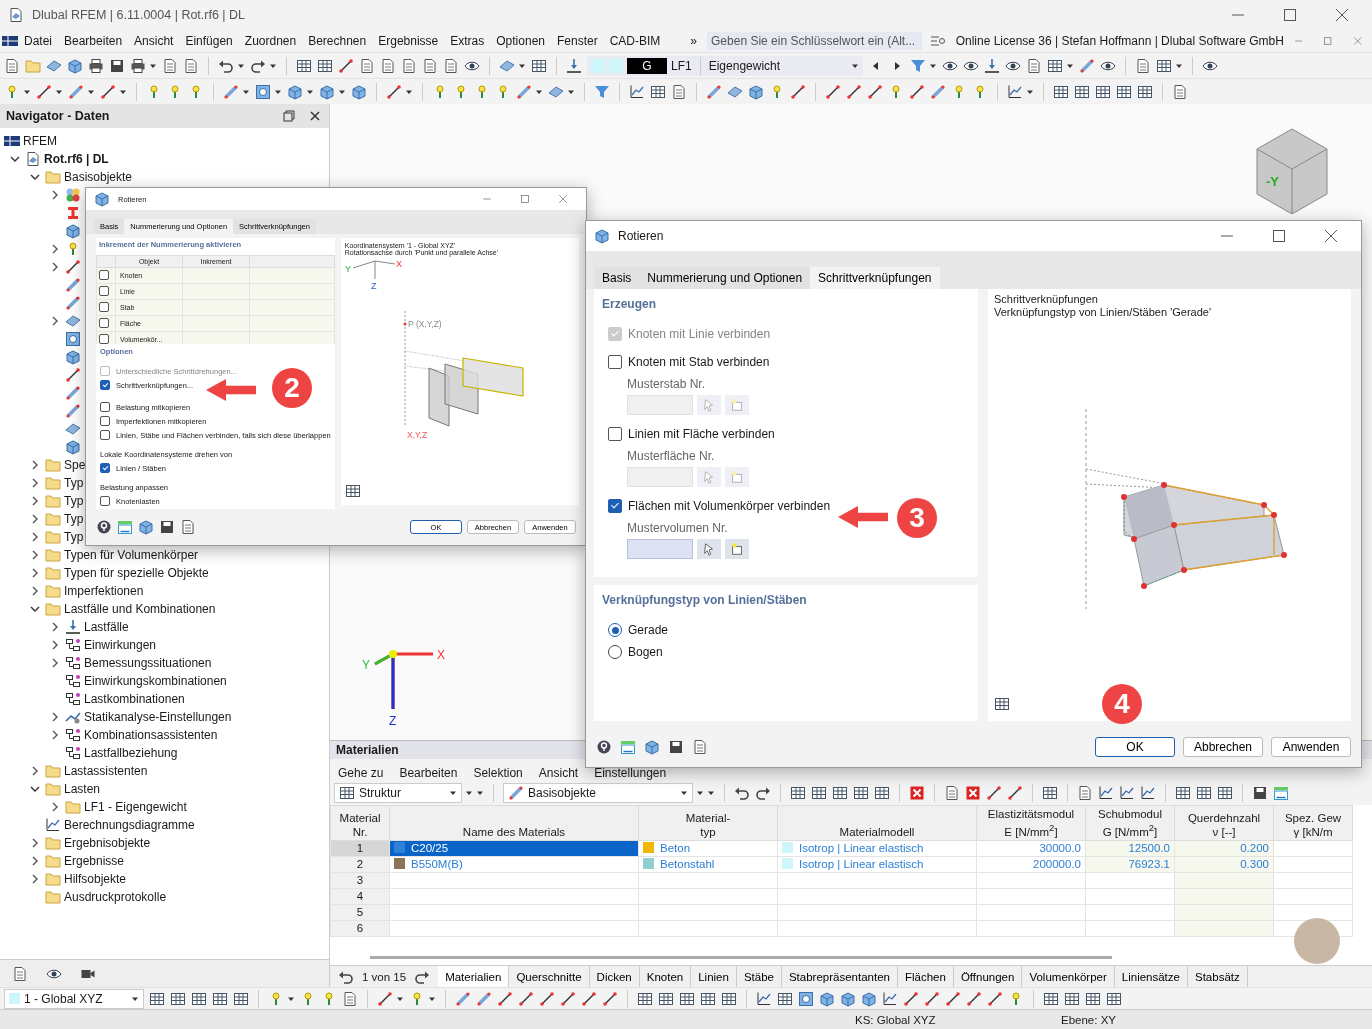 The image size is (1372, 1029). What do you see at coordinates (1130, 823) in the screenshot?
I see `column-header: Schubmodul G [N/mm$^{2}$]` at bounding box center [1130, 823].